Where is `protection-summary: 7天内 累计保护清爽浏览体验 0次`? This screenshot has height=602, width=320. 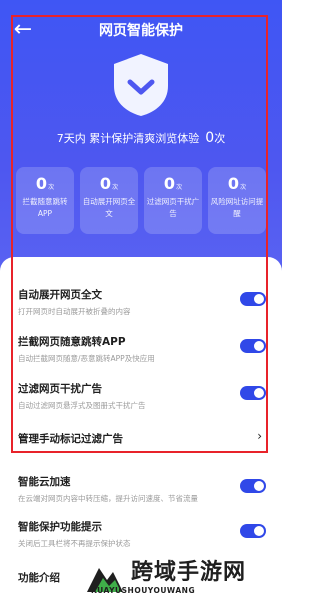 protection-summary: 7天内 累计保护清爽浏览体验 0次 is located at coordinates (141, 138).